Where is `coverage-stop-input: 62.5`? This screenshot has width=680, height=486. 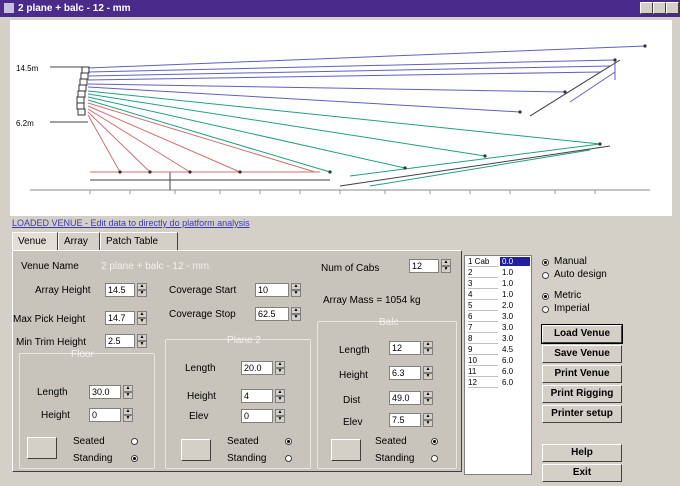 coverage-stop-input: 62.5 is located at coordinates (272, 314).